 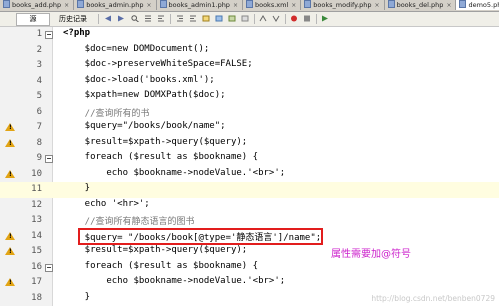 I want to click on toggle-highlight-icon, so click(x=206, y=18).